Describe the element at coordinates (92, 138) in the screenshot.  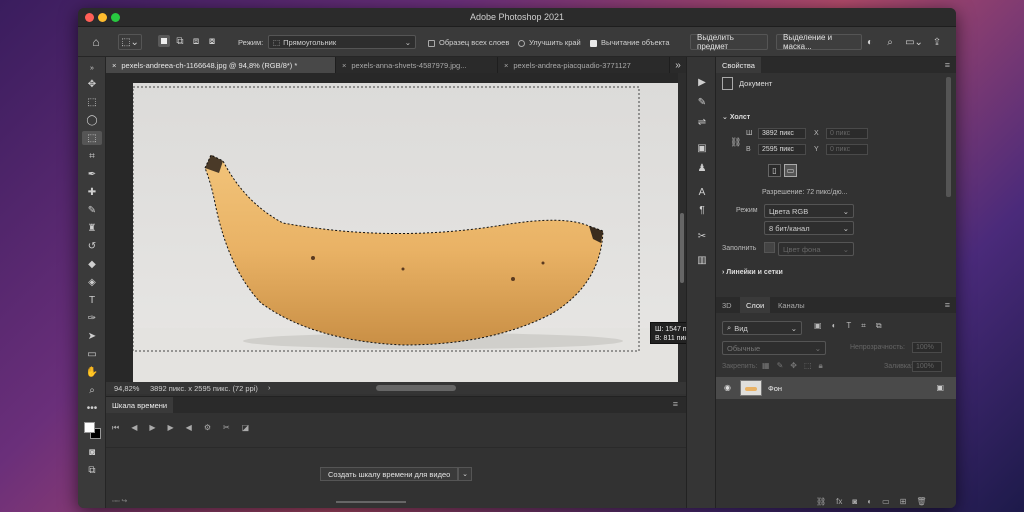
I see `object-selection-tool-icon: ⬚` at that location.